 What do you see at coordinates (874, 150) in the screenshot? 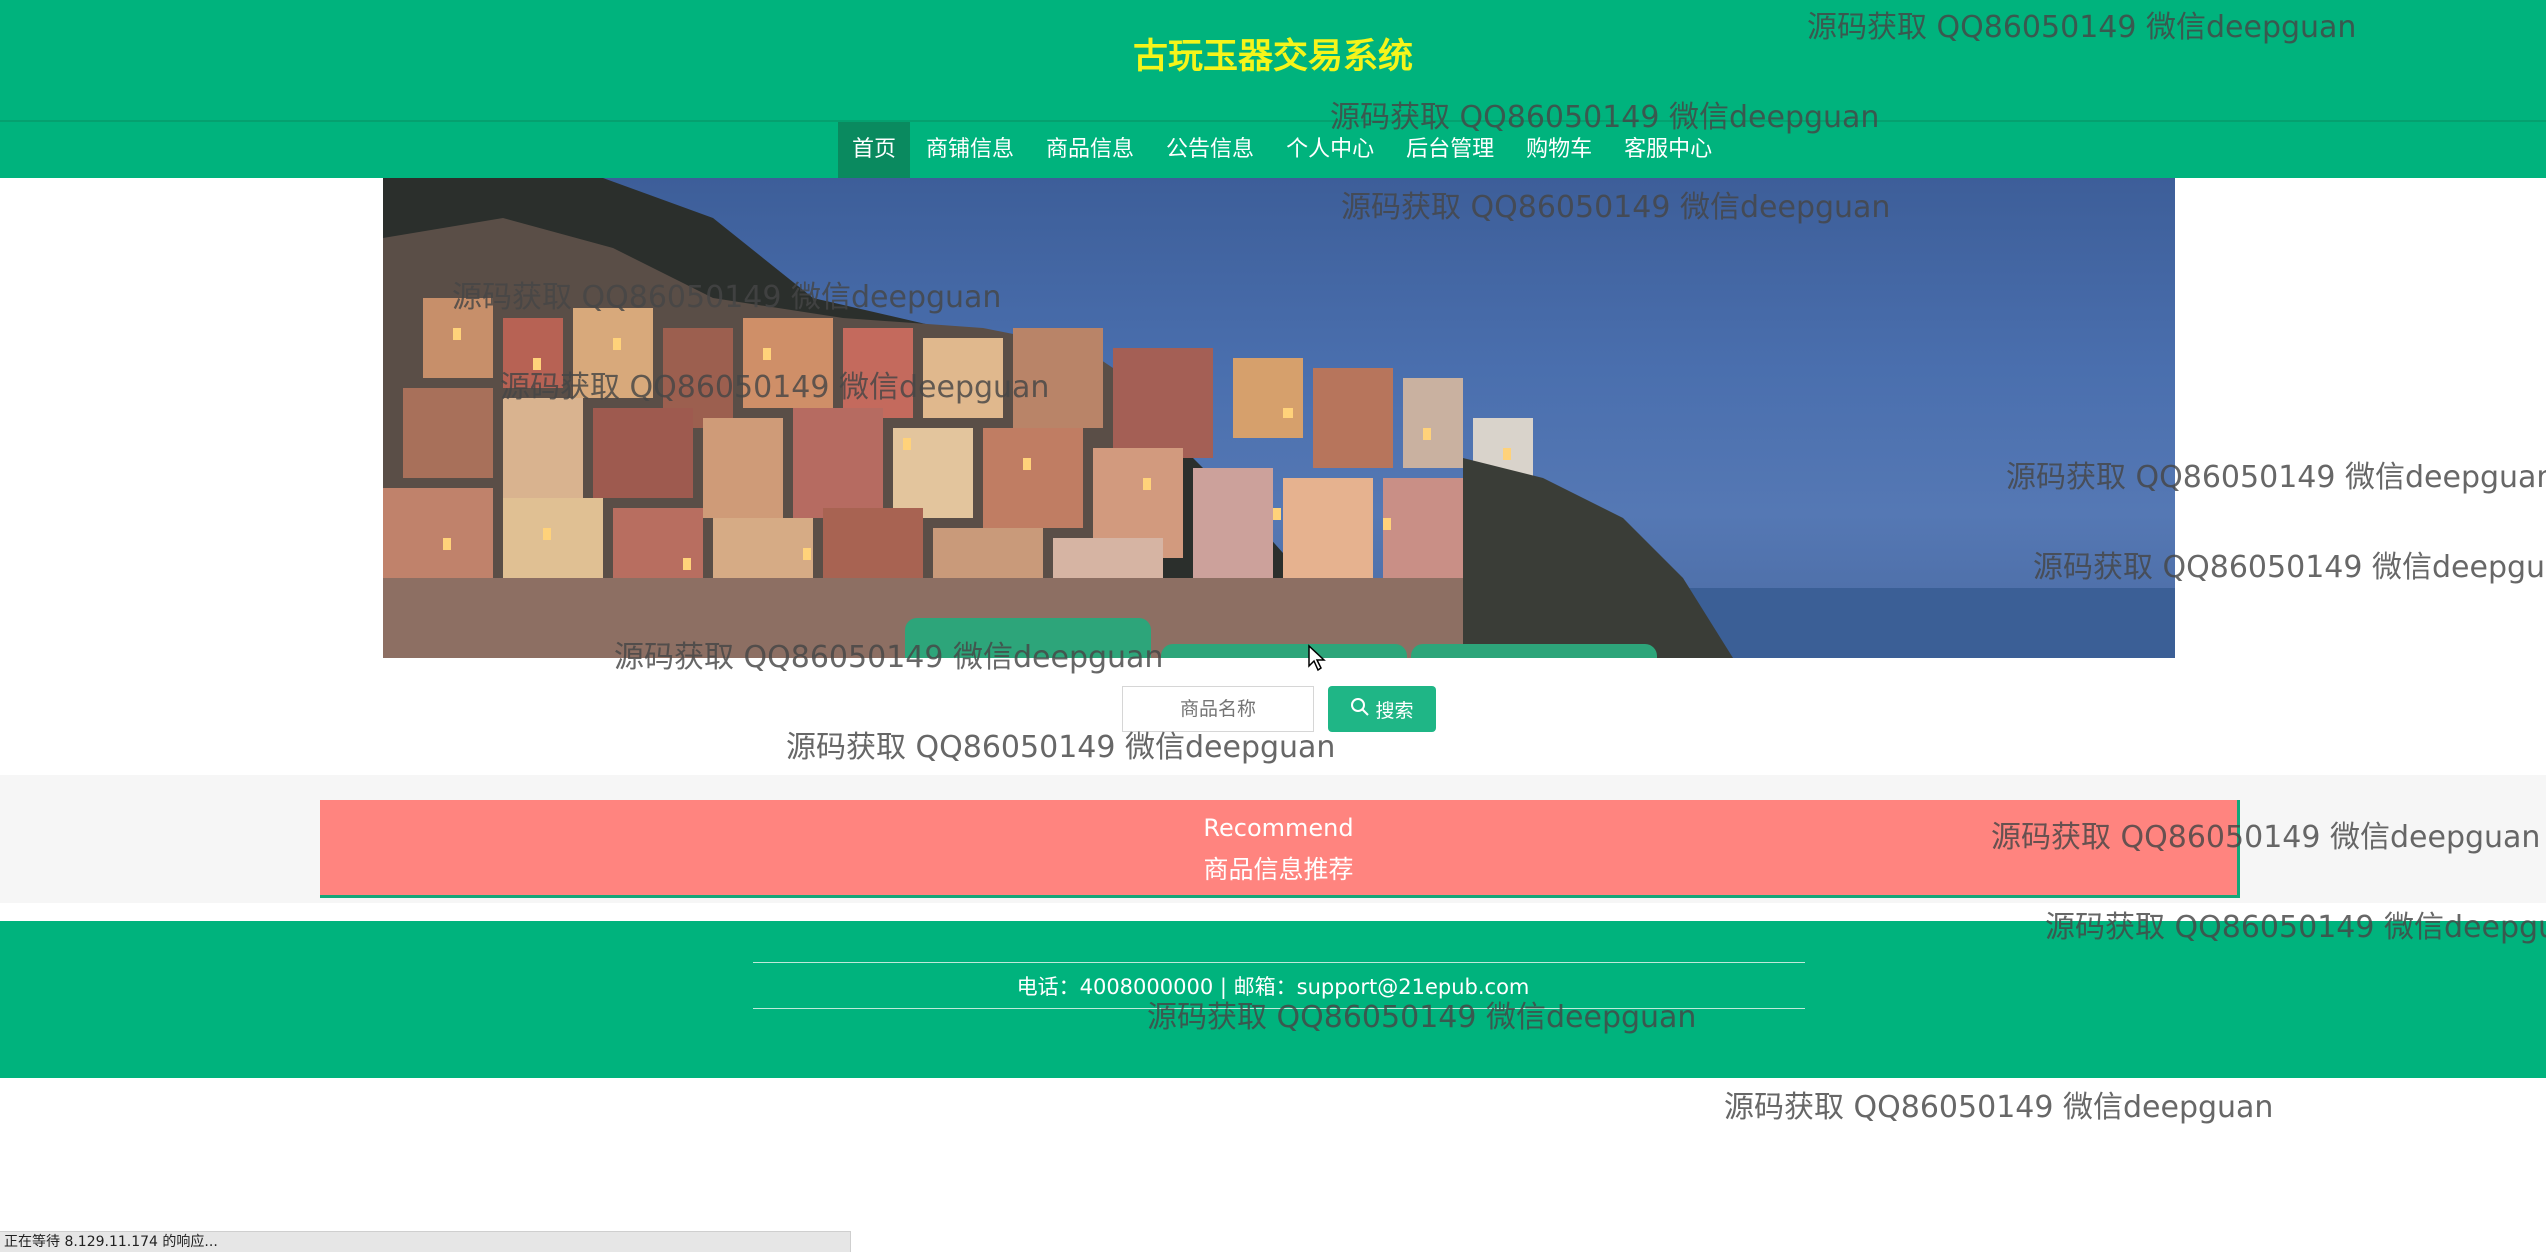
I see `nav-item-home: 首页` at bounding box center [874, 150].